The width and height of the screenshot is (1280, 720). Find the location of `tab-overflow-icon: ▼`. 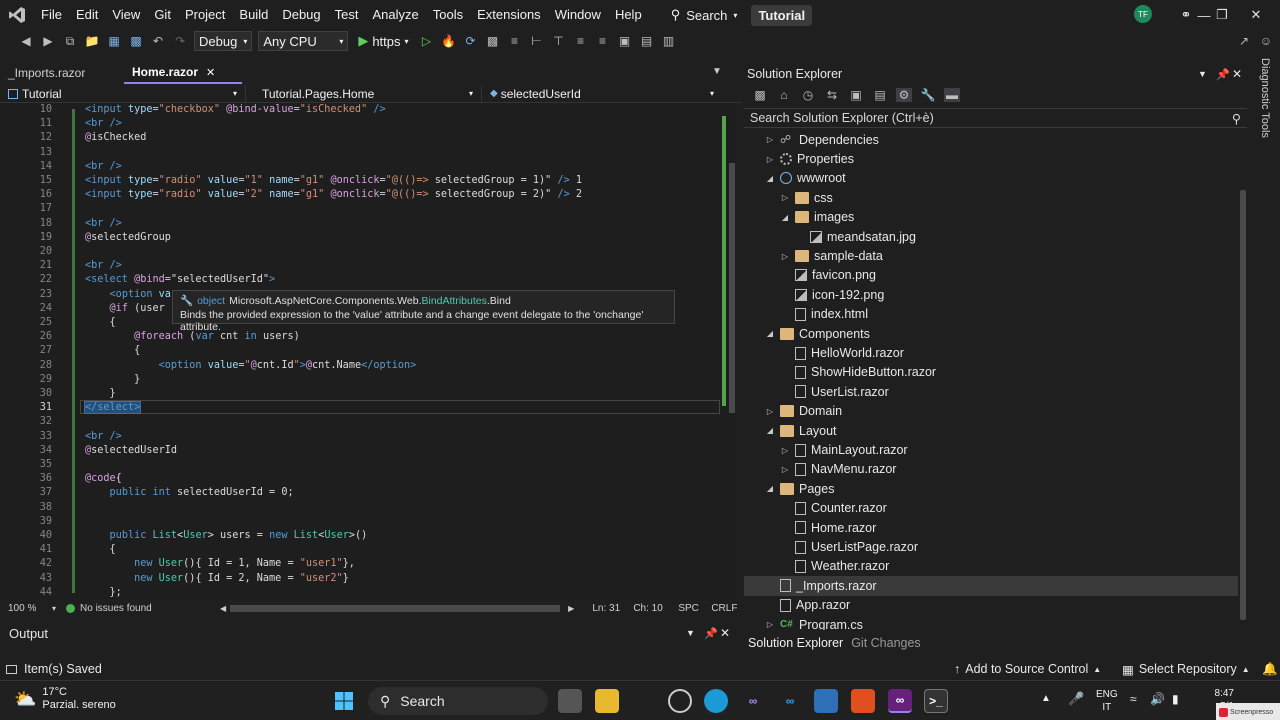

tab-overflow-icon: ▼ is located at coordinates (717, 71).